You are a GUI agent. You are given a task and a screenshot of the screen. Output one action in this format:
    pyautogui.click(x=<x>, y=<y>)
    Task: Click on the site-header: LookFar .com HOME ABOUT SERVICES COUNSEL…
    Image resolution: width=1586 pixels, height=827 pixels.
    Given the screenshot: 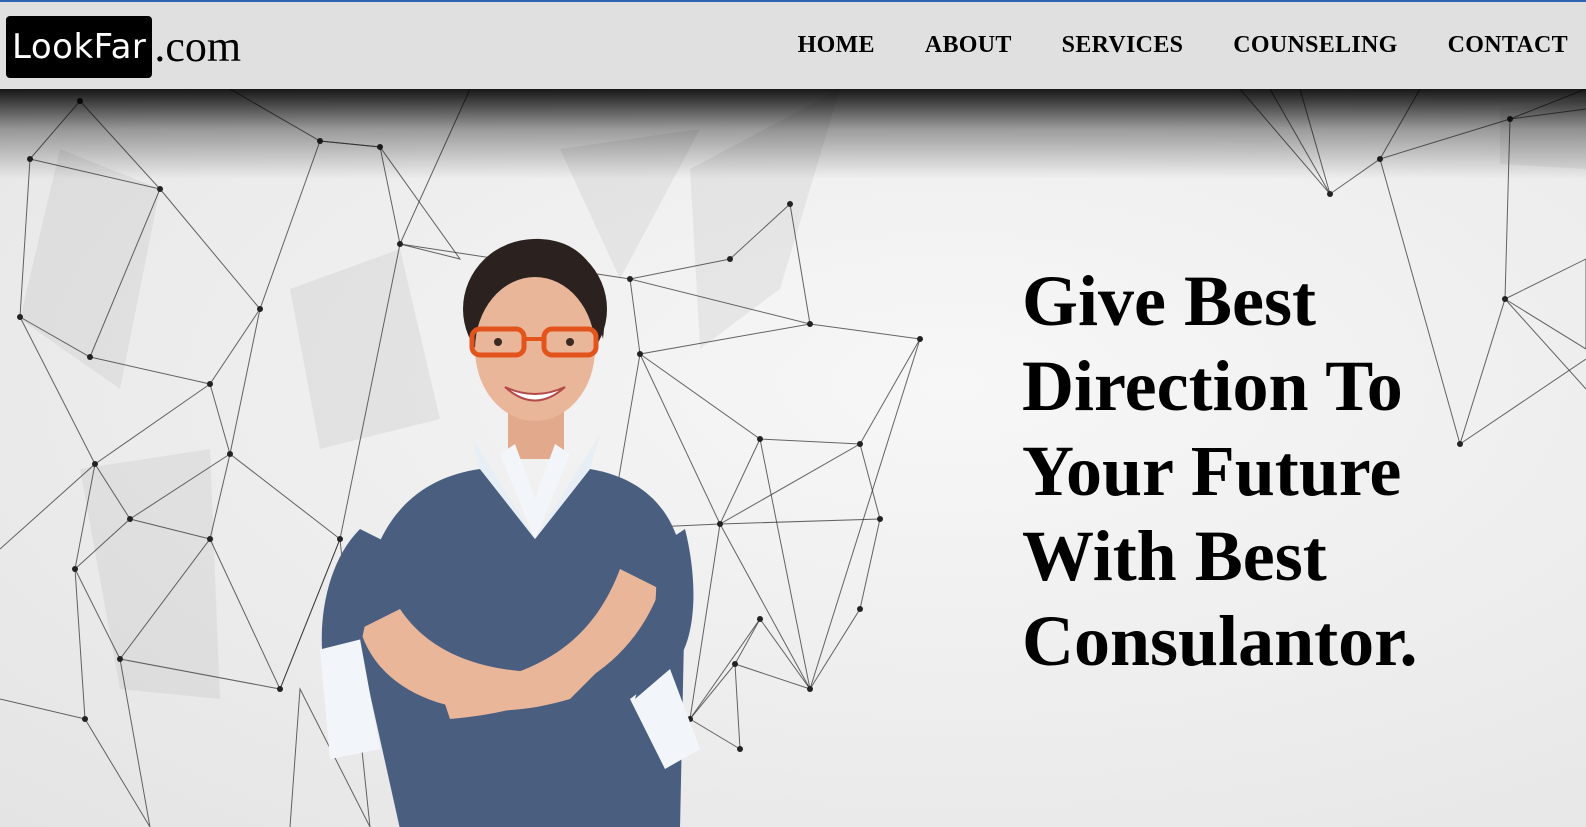 What is the action you would take?
    pyautogui.click(x=793, y=45)
    